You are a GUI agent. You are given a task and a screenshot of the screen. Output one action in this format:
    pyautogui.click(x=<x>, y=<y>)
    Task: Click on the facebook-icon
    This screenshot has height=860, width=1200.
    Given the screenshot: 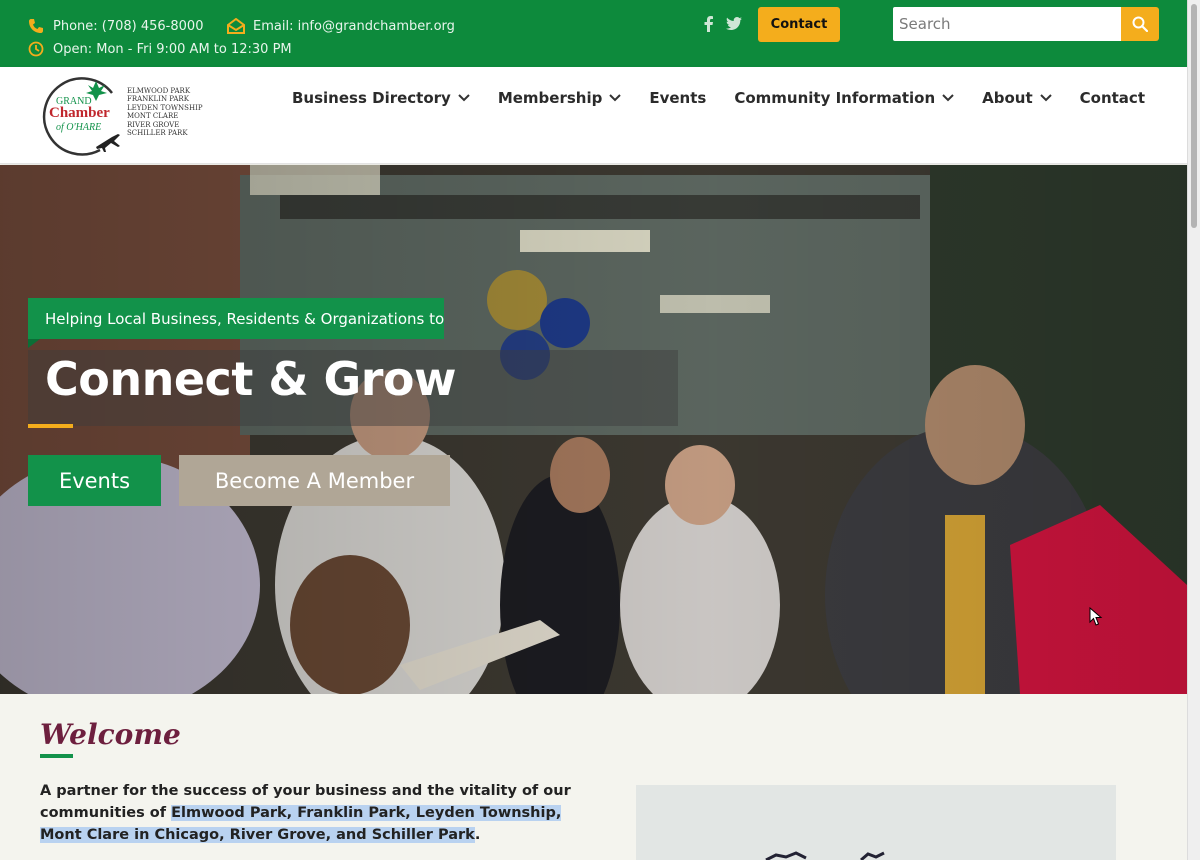 What is the action you would take?
    pyautogui.click(x=708, y=24)
    